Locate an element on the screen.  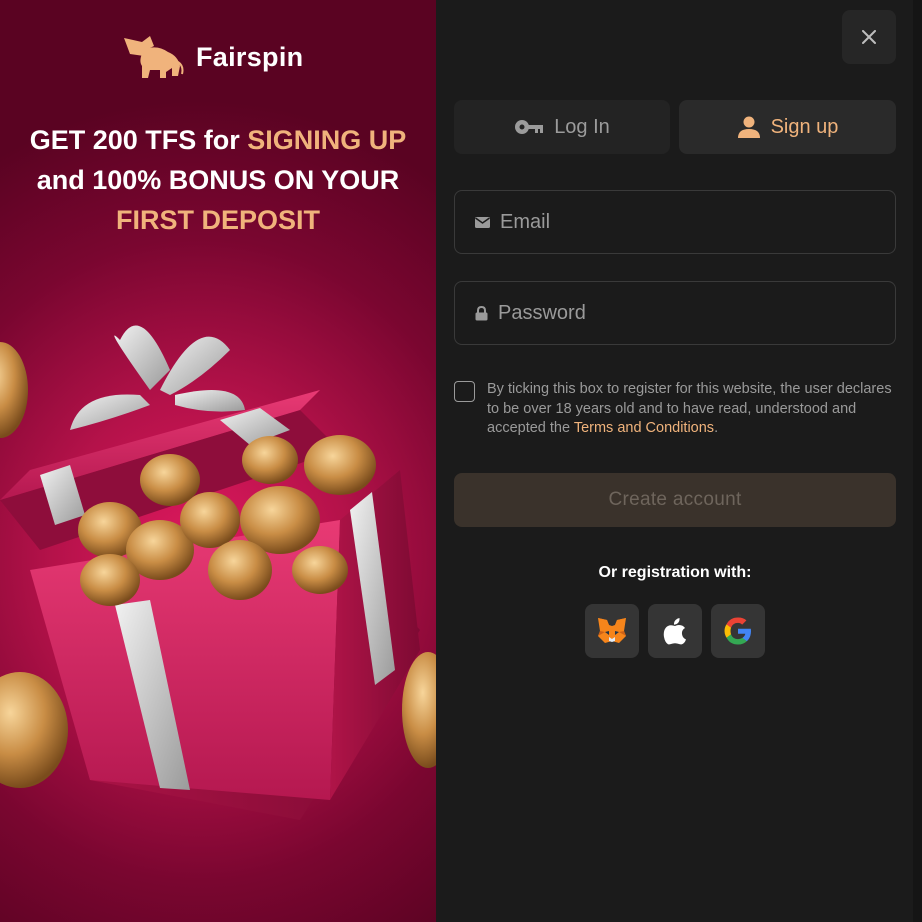
background-page-edge is located at coordinates (917, 461).